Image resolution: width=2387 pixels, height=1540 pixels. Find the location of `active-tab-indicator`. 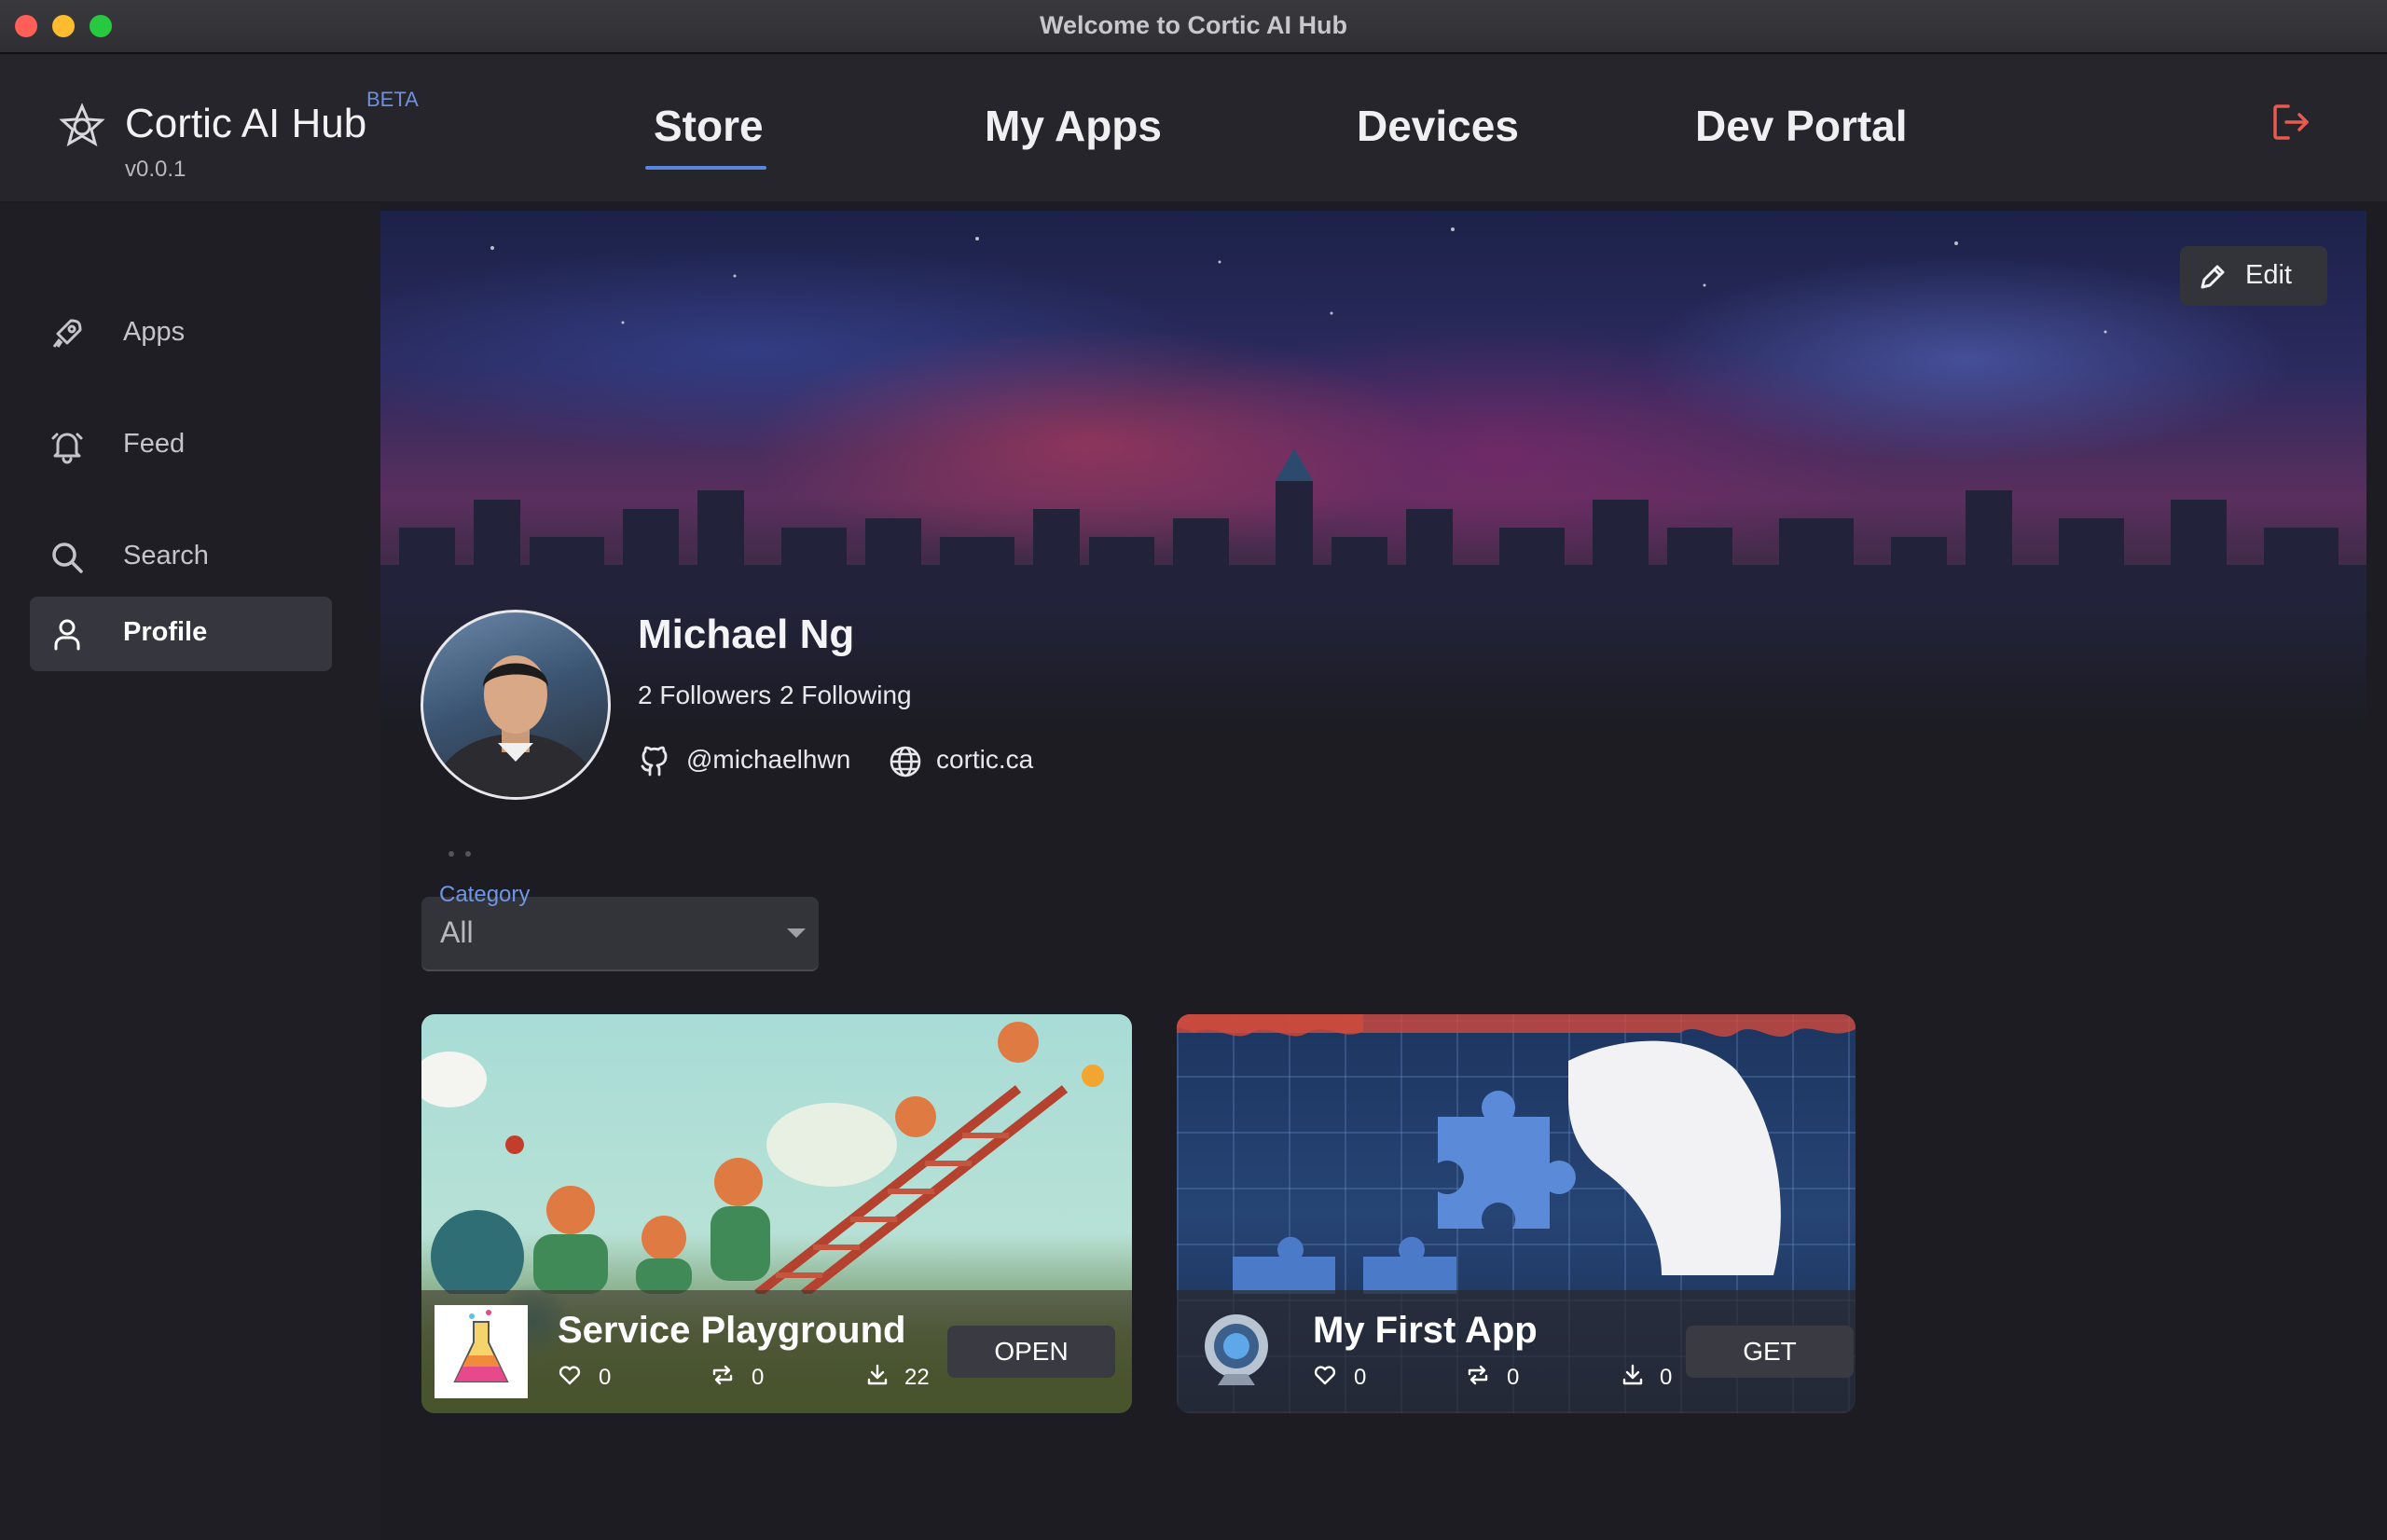

active-tab-indicator is located at coordinates (705, 168).